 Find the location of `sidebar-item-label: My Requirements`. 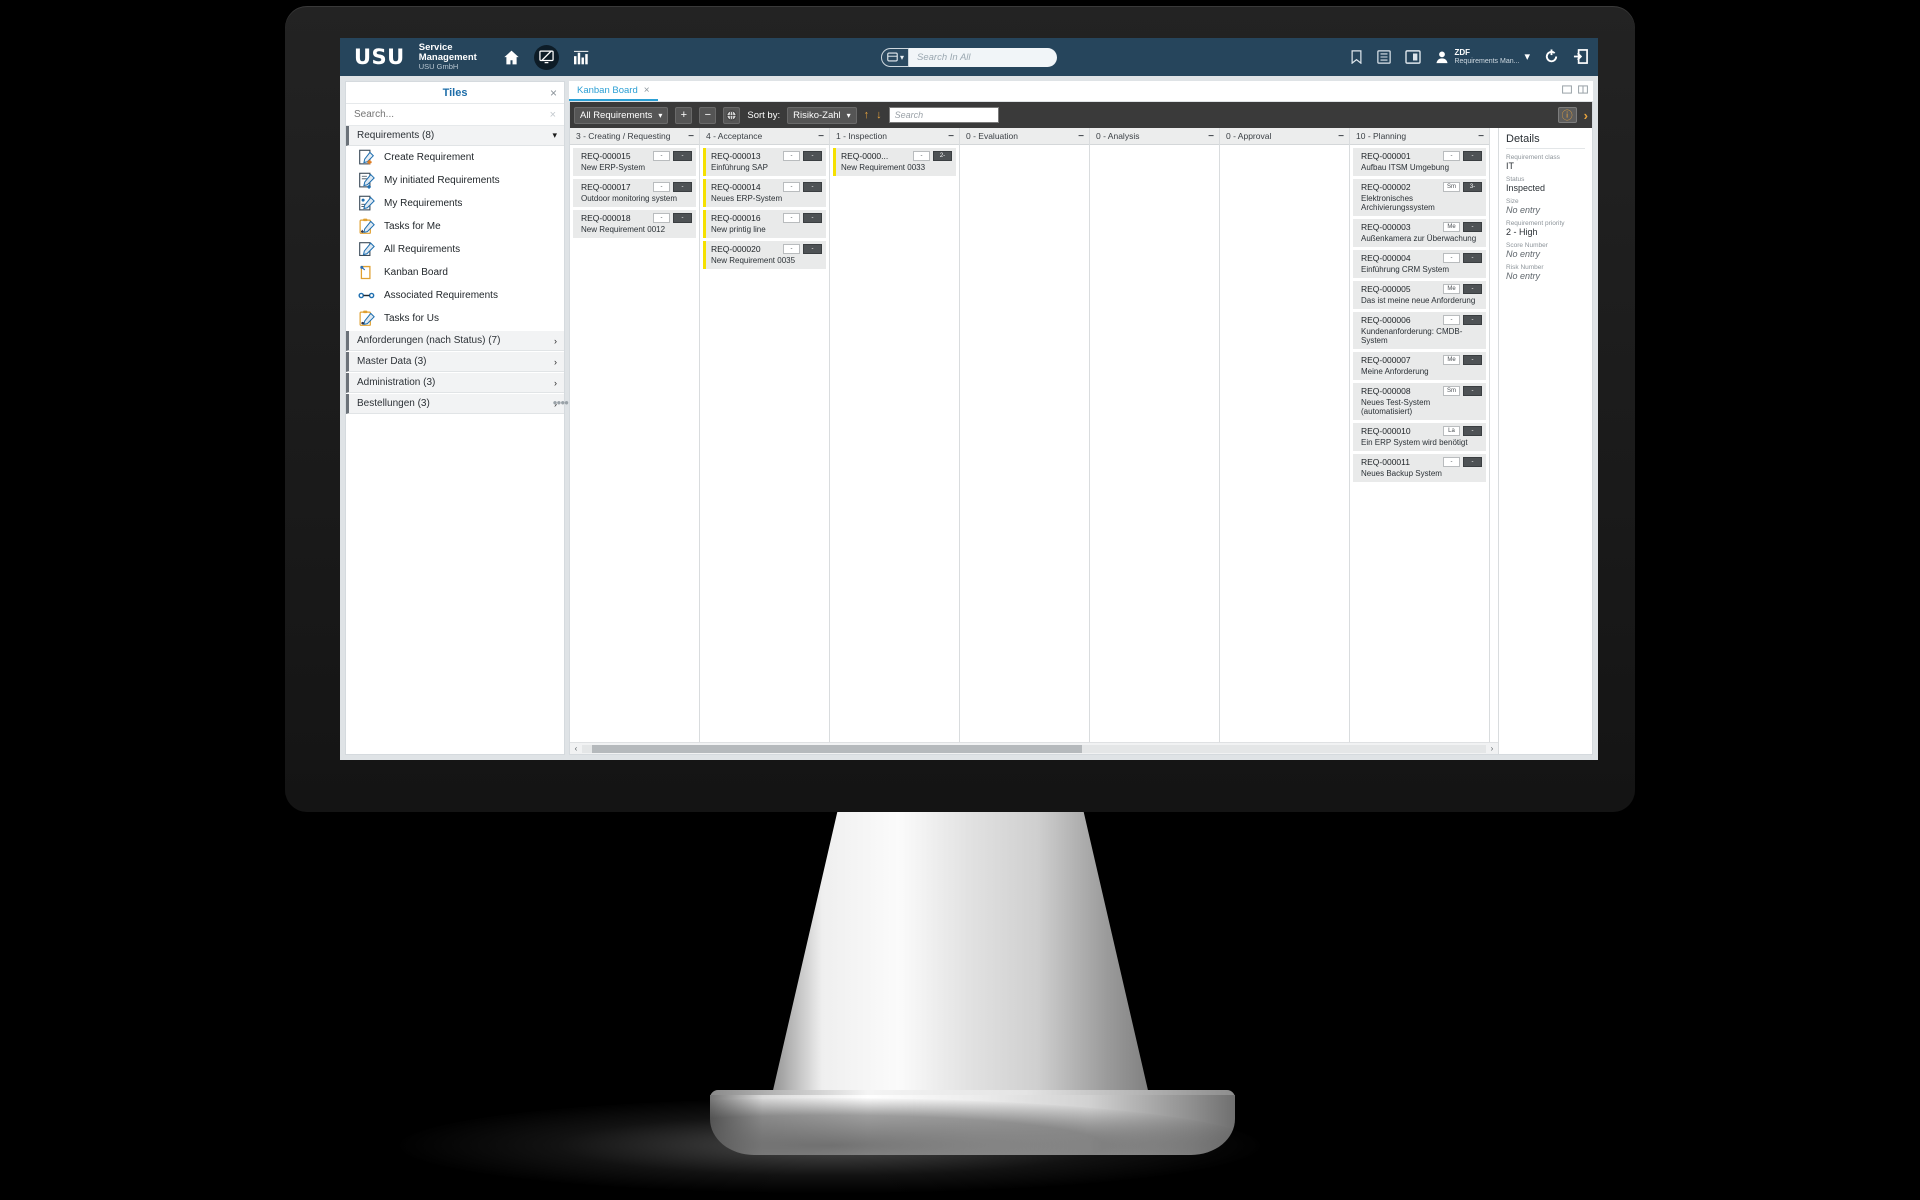

sidebar-item-label: My Requirements is located at coordinates (423, 203).